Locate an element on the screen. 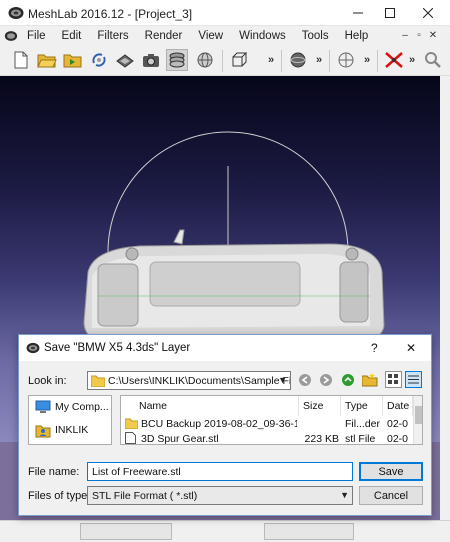 Image resolution: width=450 pixels, height=542 pixels. close-icon is located at coordinates (428, 13).